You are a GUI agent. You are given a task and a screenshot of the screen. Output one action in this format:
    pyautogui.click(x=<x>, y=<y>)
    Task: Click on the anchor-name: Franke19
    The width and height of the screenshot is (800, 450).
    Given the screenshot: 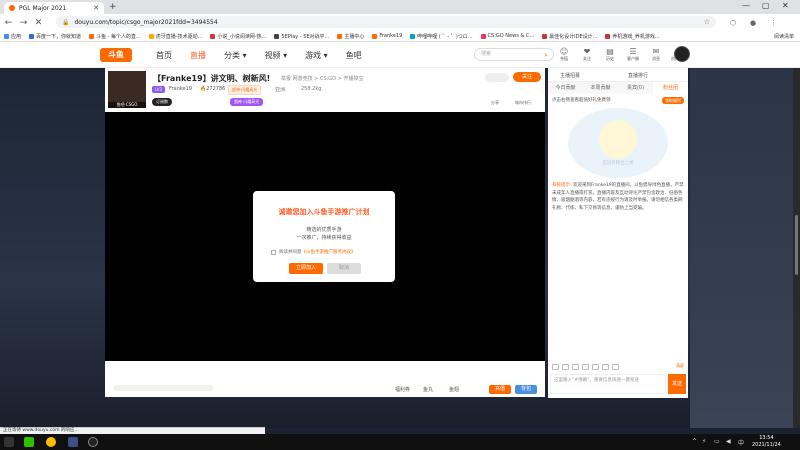 What is the action you would take?
    pyautogui.click(x=180, y=89)
    